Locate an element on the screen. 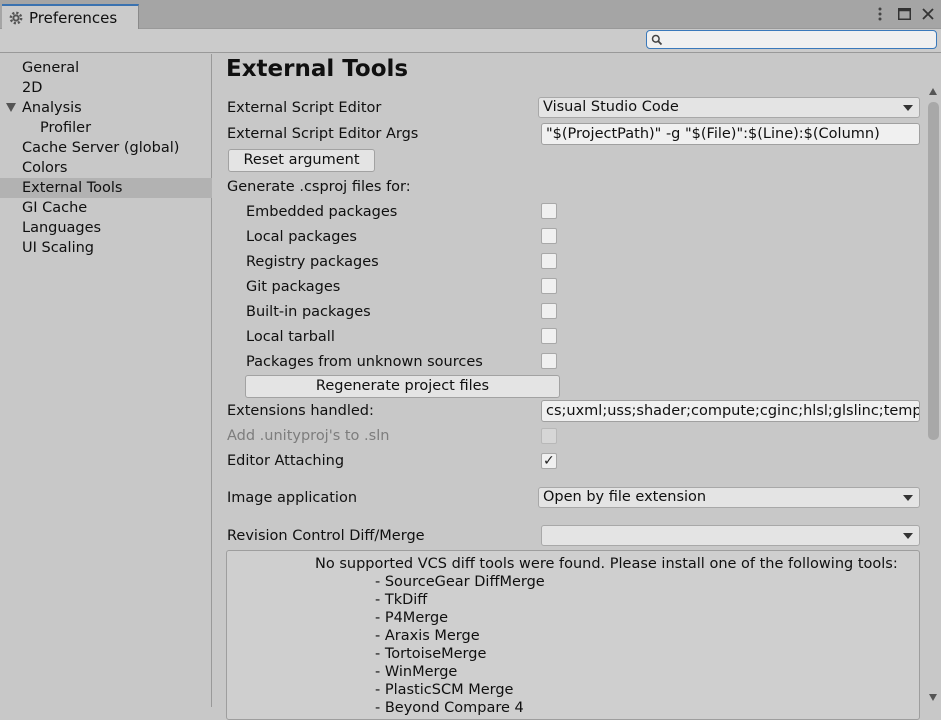  unknown-sources-checkbox is located at coordinates (549, 361).